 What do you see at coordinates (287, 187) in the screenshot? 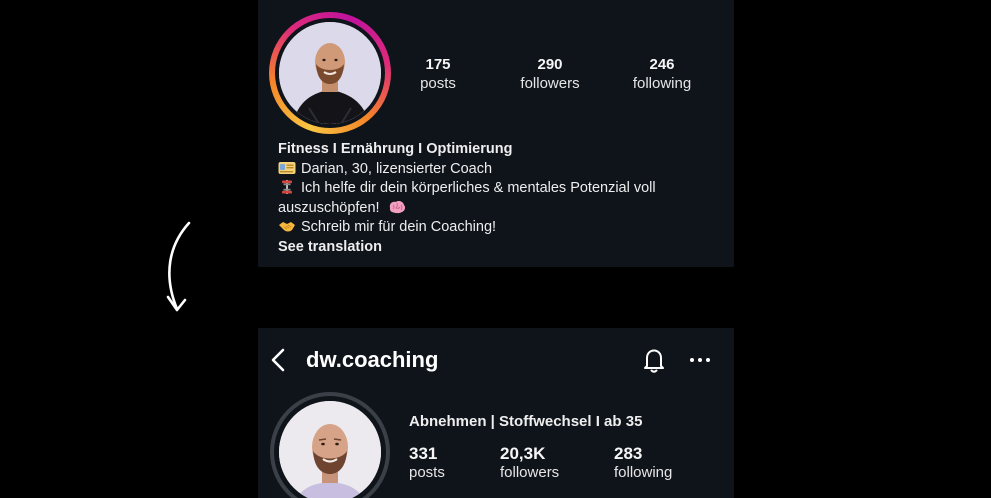
I see `dumbbell-emoji-icon` at bounding box center [287, 187].